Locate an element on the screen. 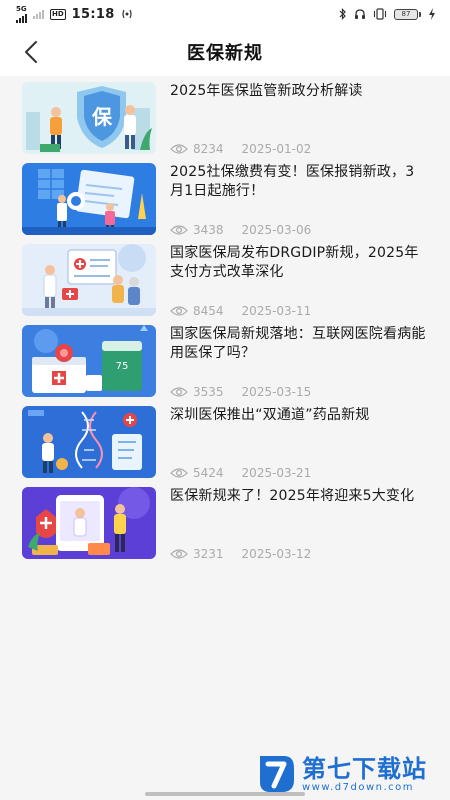 The height and width of the screenshot is (800, 450). list-item: 保 2025年医保监管新政分析解读 8234 2025-01-02 is located at coordinates (227, 119).